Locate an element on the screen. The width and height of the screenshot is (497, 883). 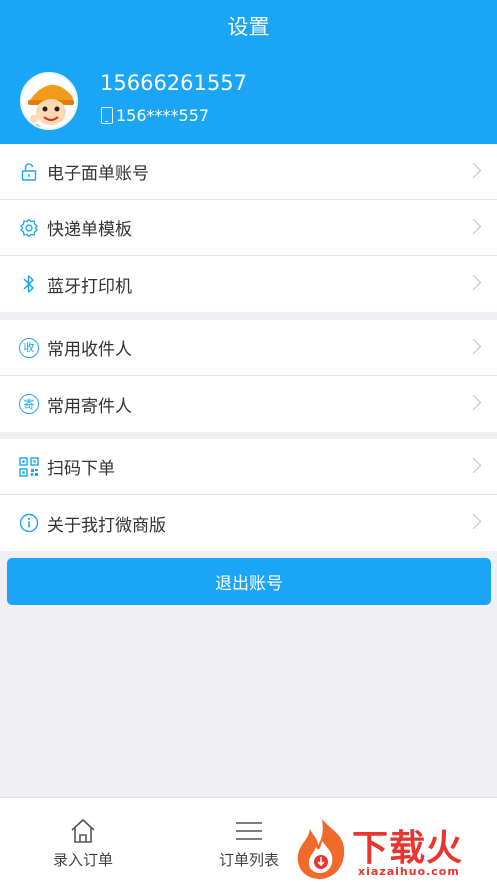
bluetooth-icon is located at coordinates (29, 284).